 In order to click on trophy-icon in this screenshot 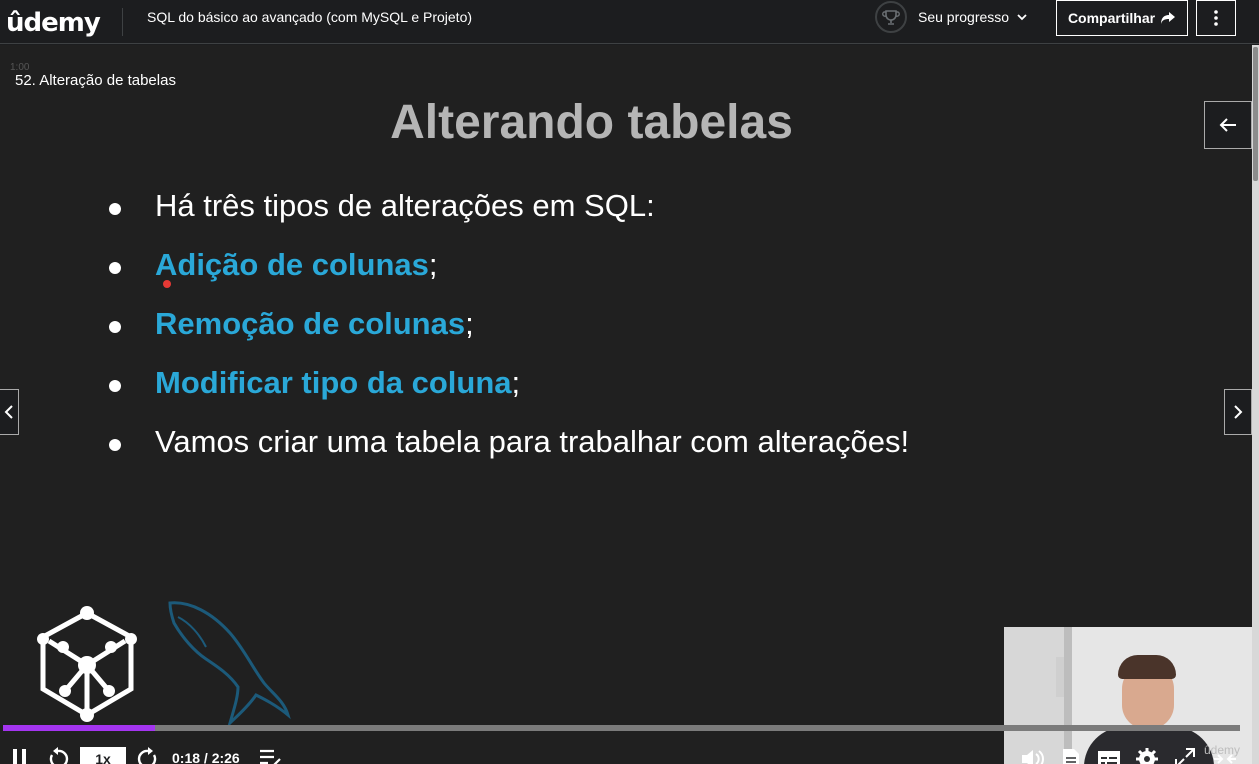, I will do `click(891, 17)`.